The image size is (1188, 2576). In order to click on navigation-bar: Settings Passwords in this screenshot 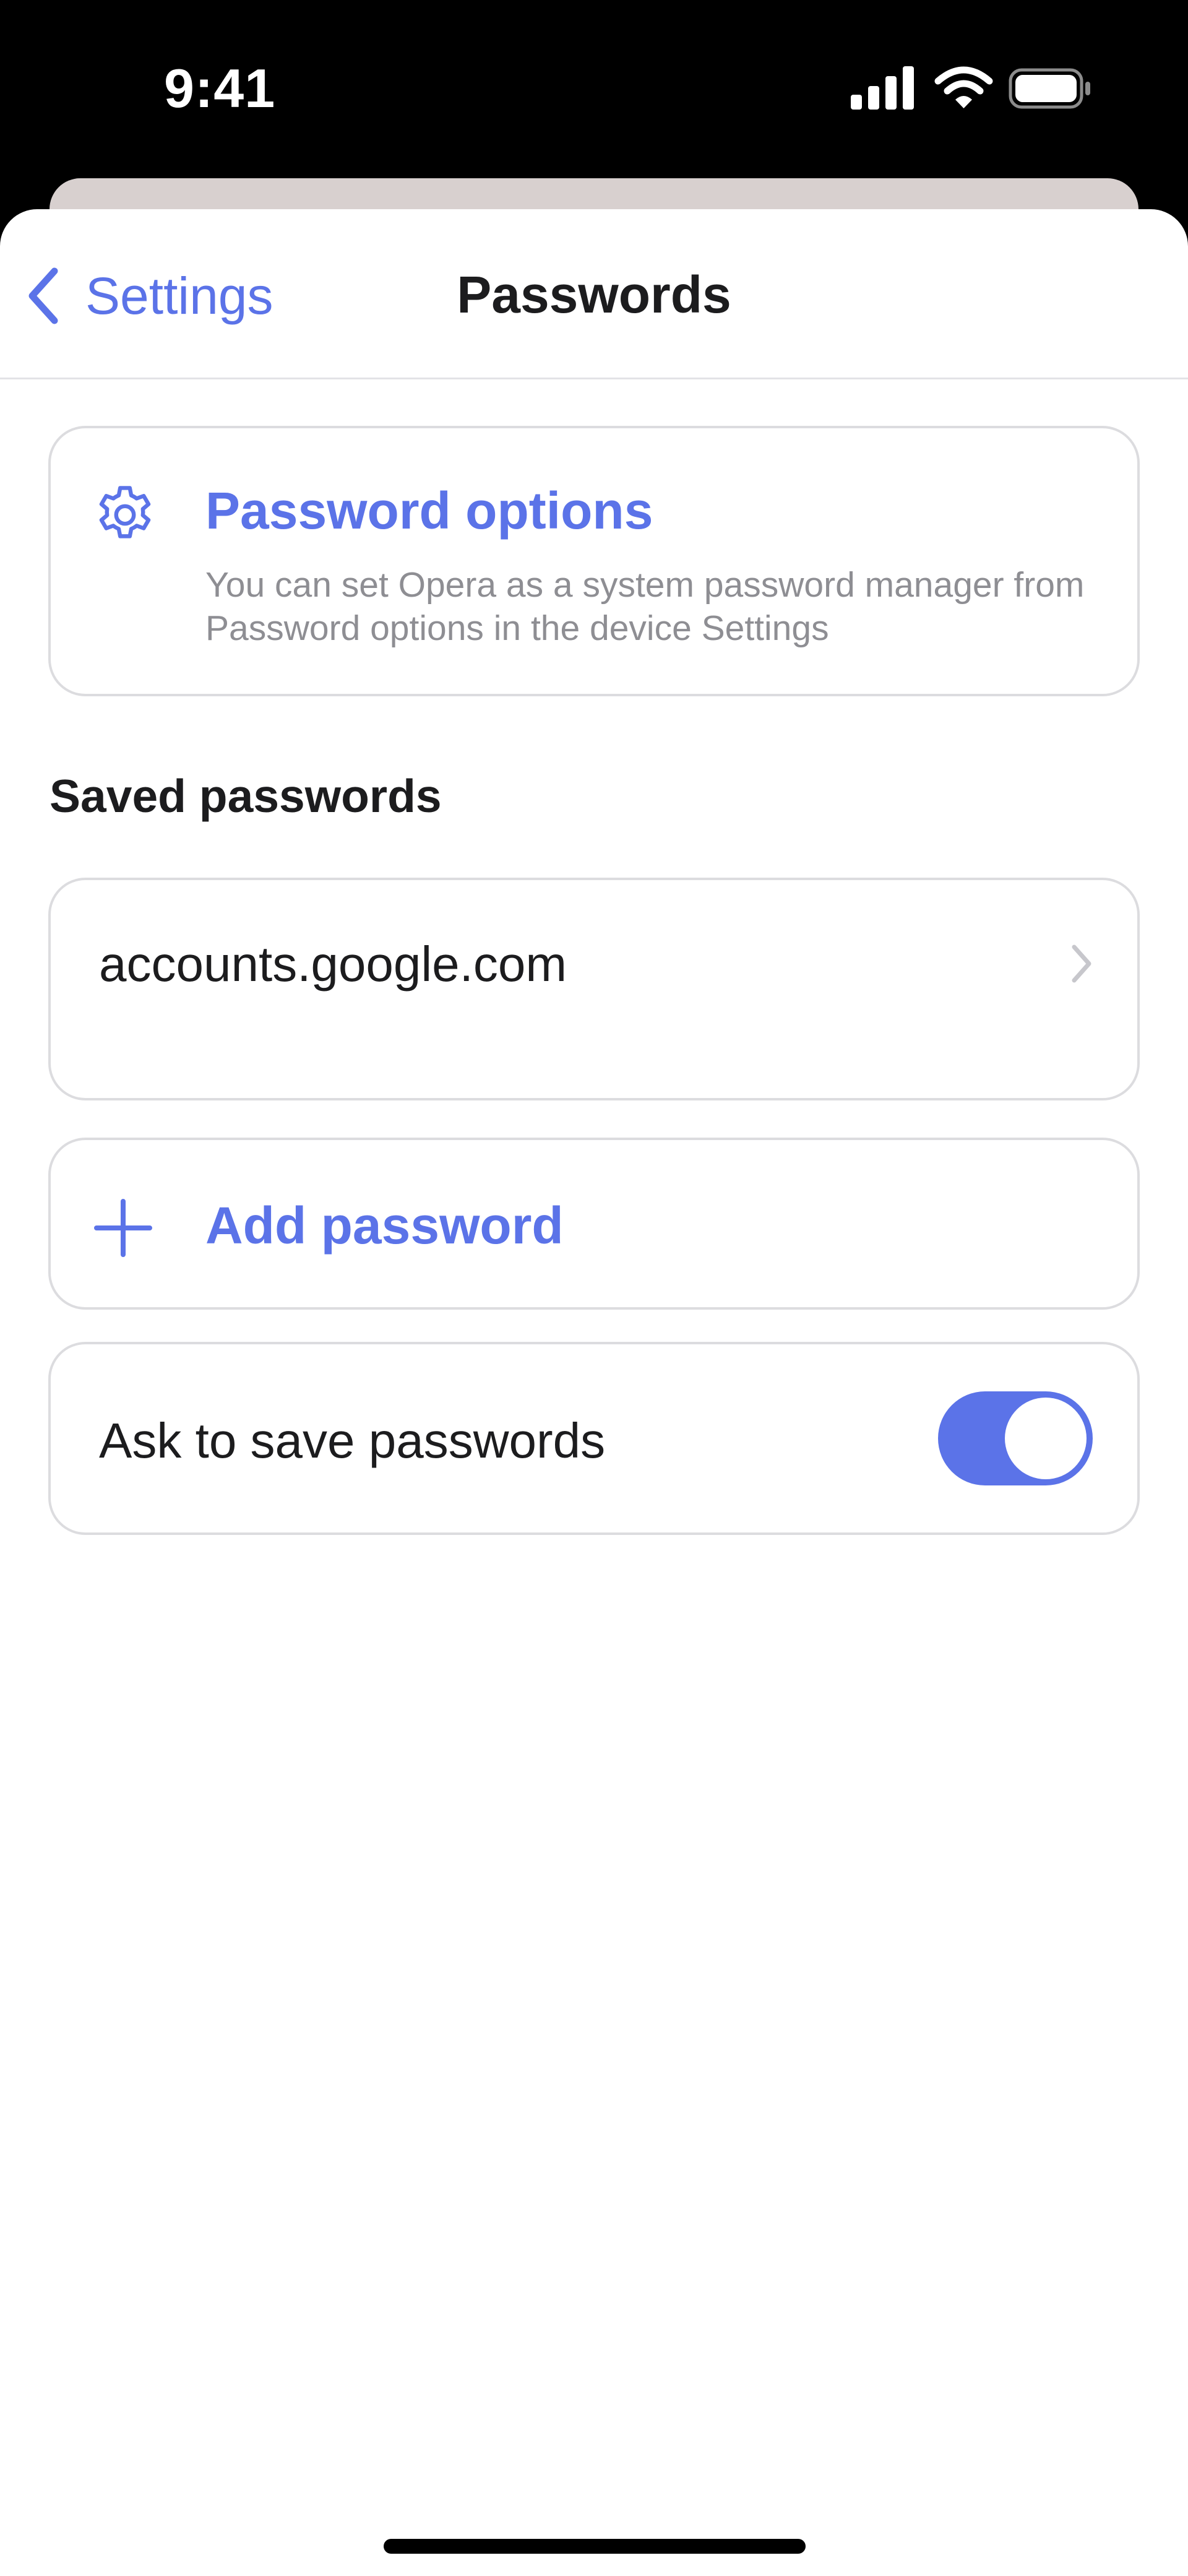, I will do `click(594, 294)`.